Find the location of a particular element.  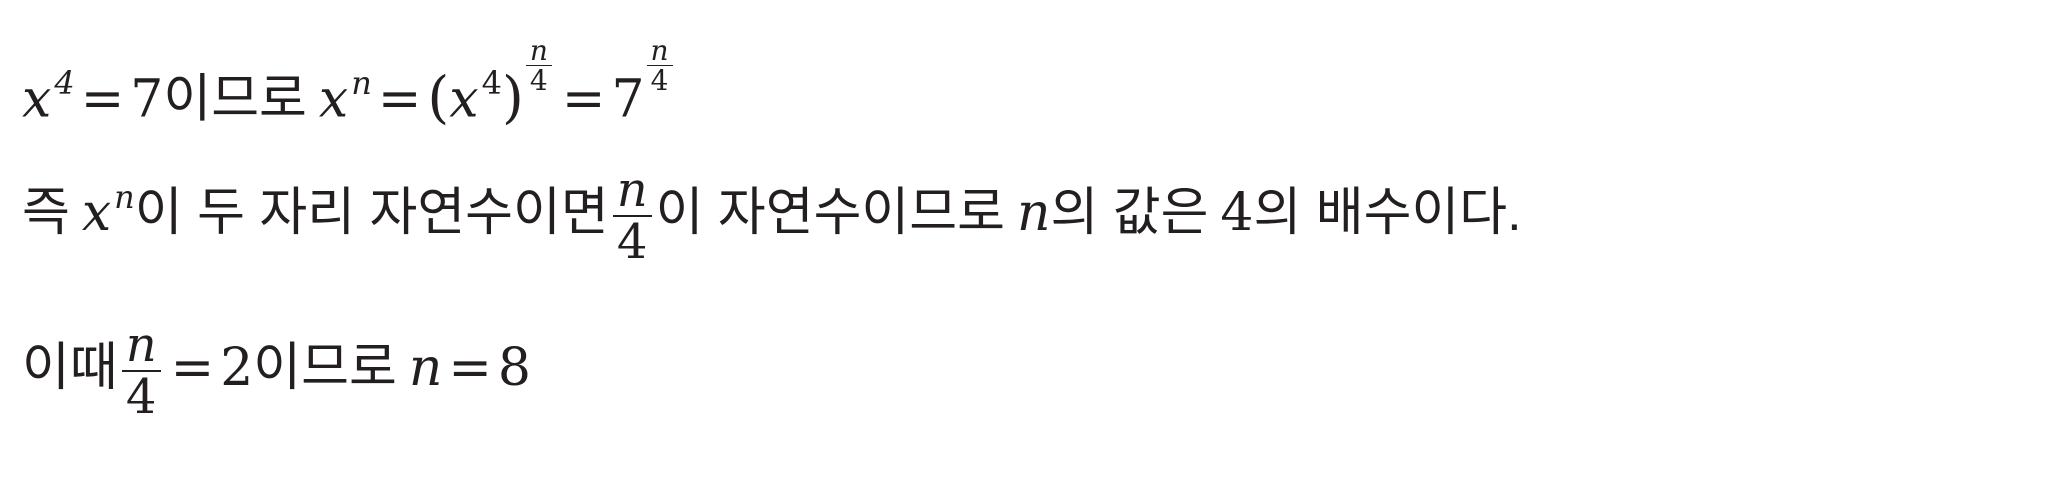

equation-line-3: 이때 n 4 = 2이므로 n = 8 is located at coordinates (276, 371).